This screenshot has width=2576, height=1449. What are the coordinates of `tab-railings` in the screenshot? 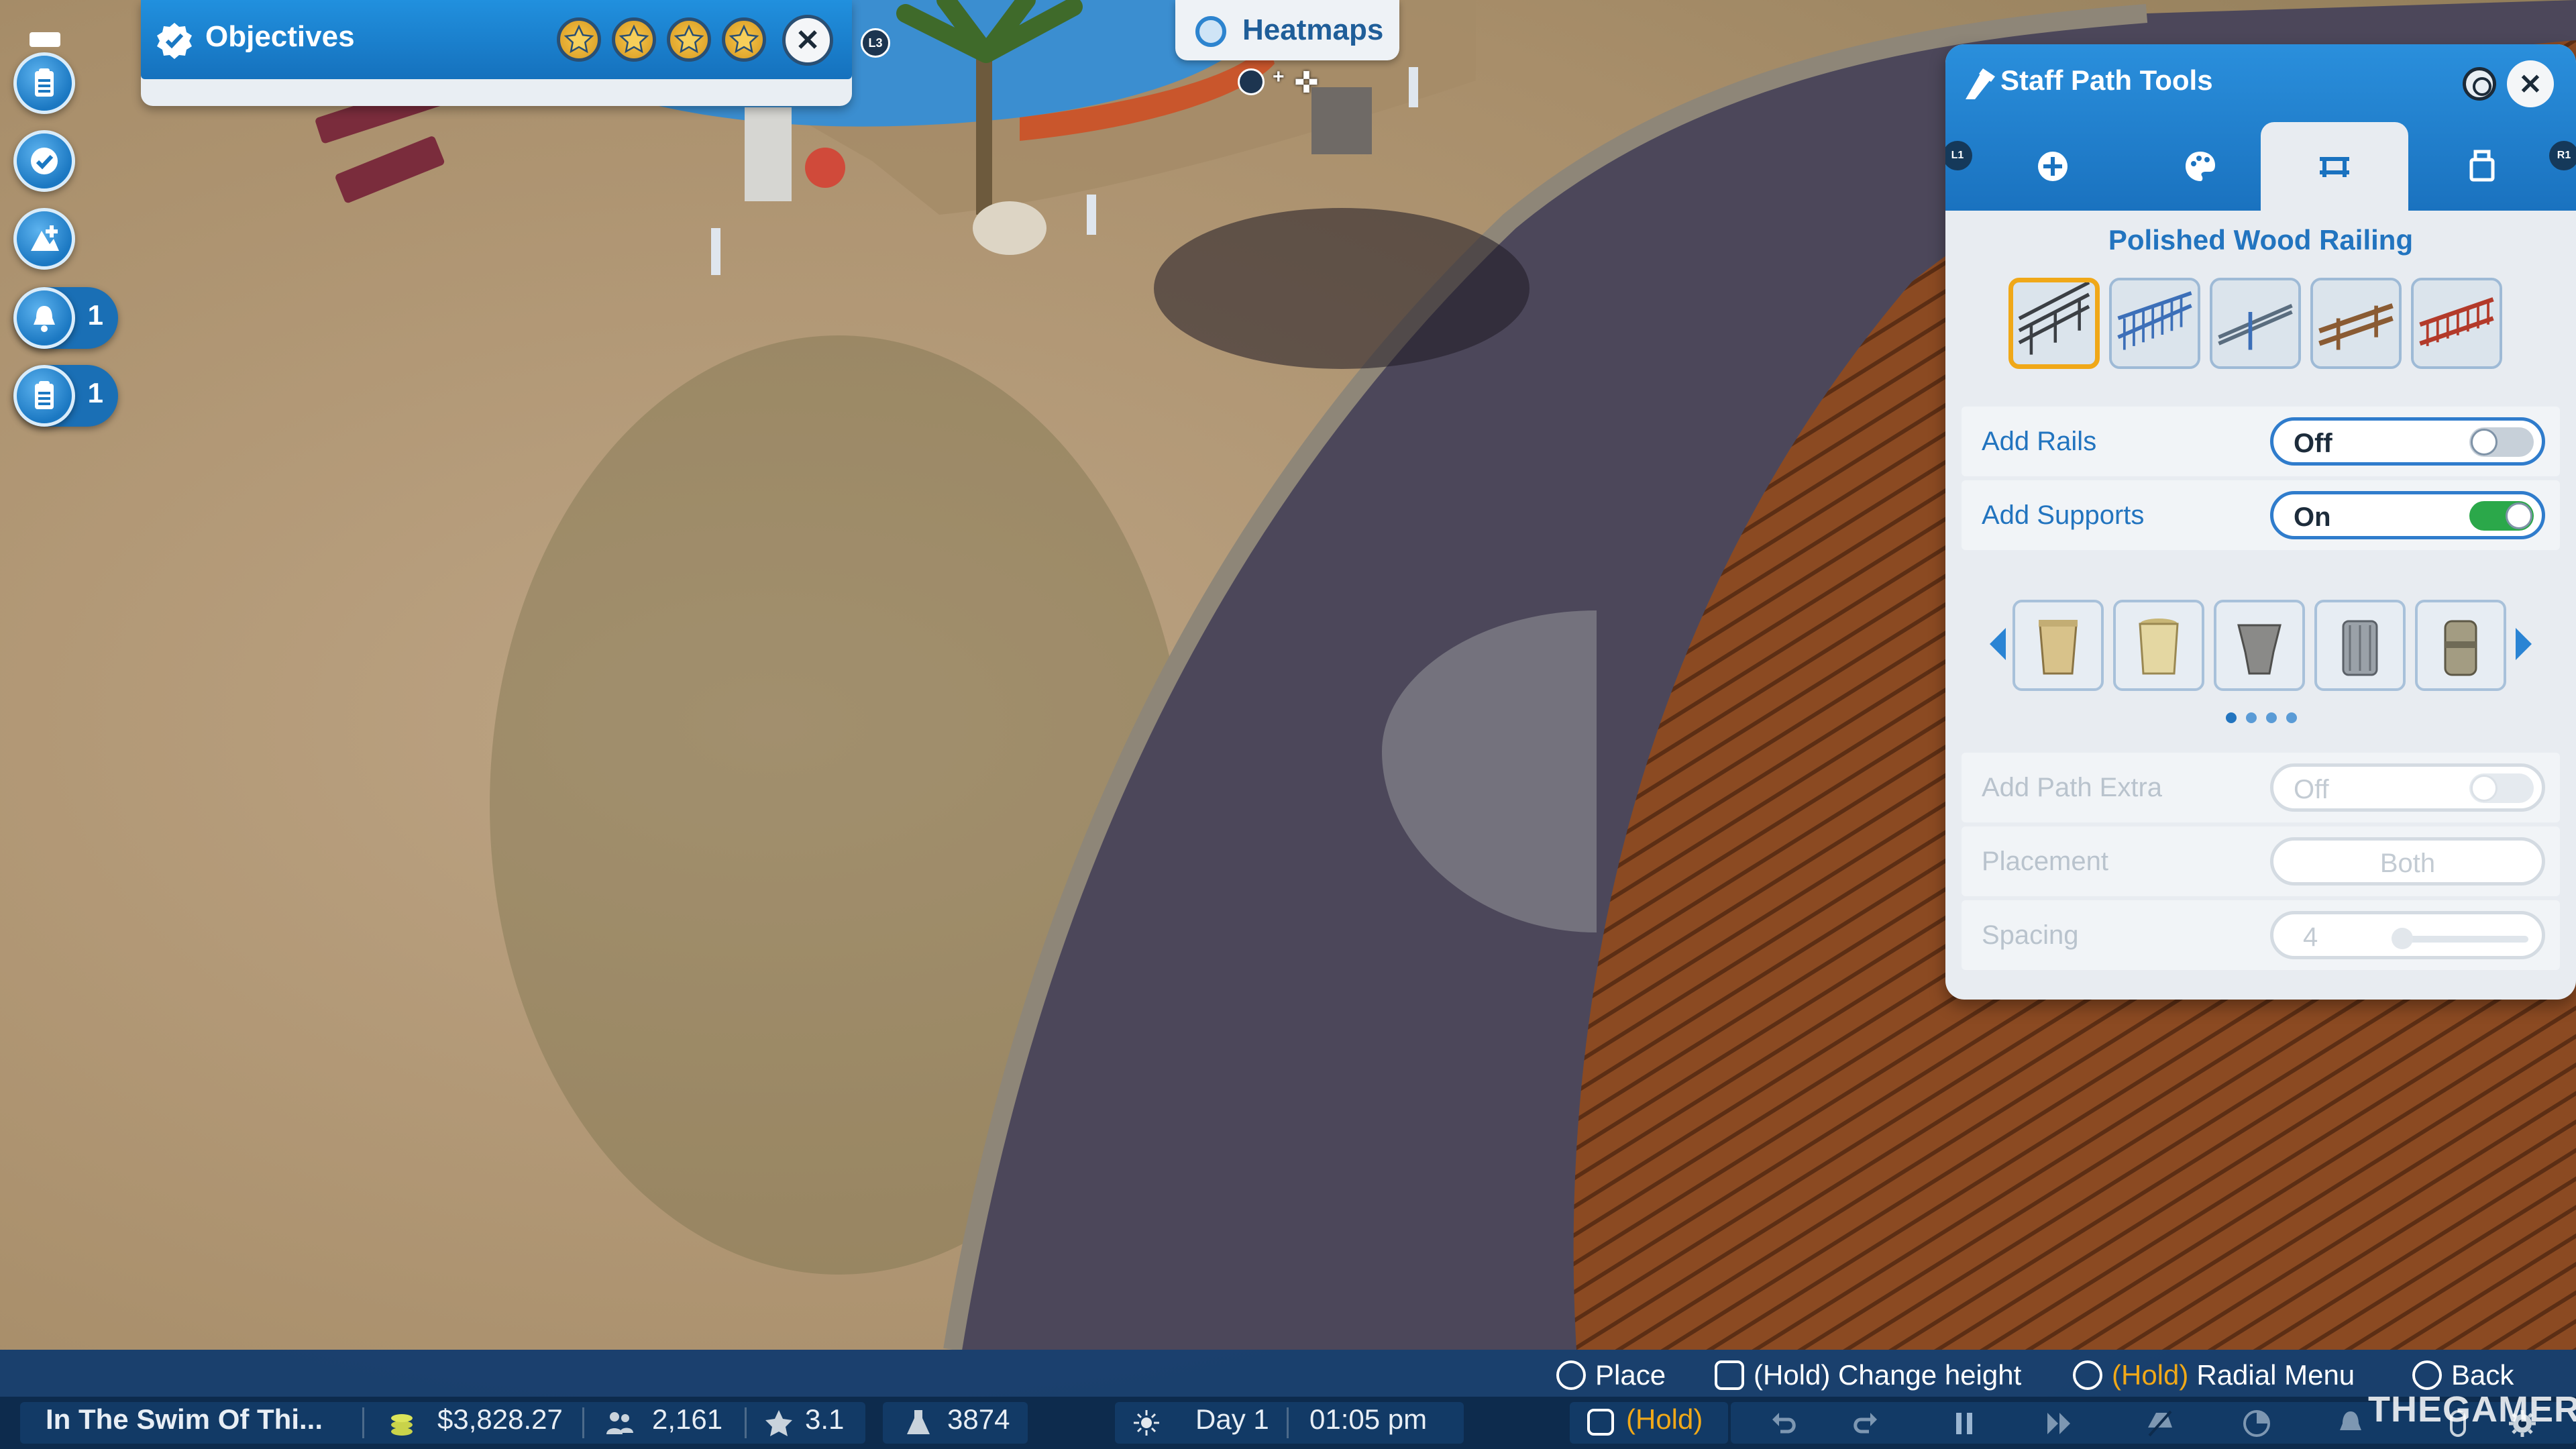 It's located at (2334, 166).